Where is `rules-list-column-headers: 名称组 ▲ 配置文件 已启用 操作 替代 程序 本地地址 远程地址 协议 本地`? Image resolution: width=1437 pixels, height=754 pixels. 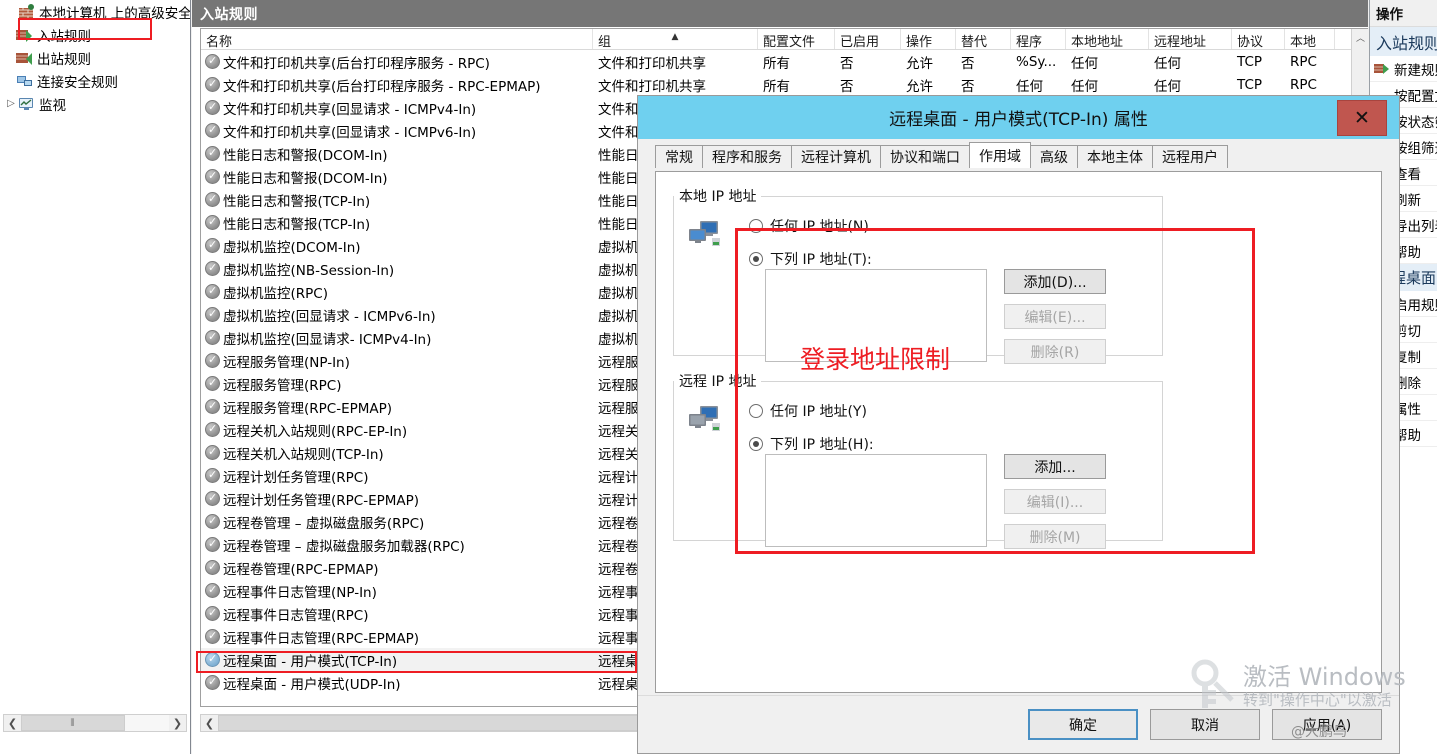 rules-list-column-headers: 名称组 ▲ 配置文件 已启用 操作 替代 程序 本地地址 远程地址 协议 本地 is located at coordinates (784, 39).